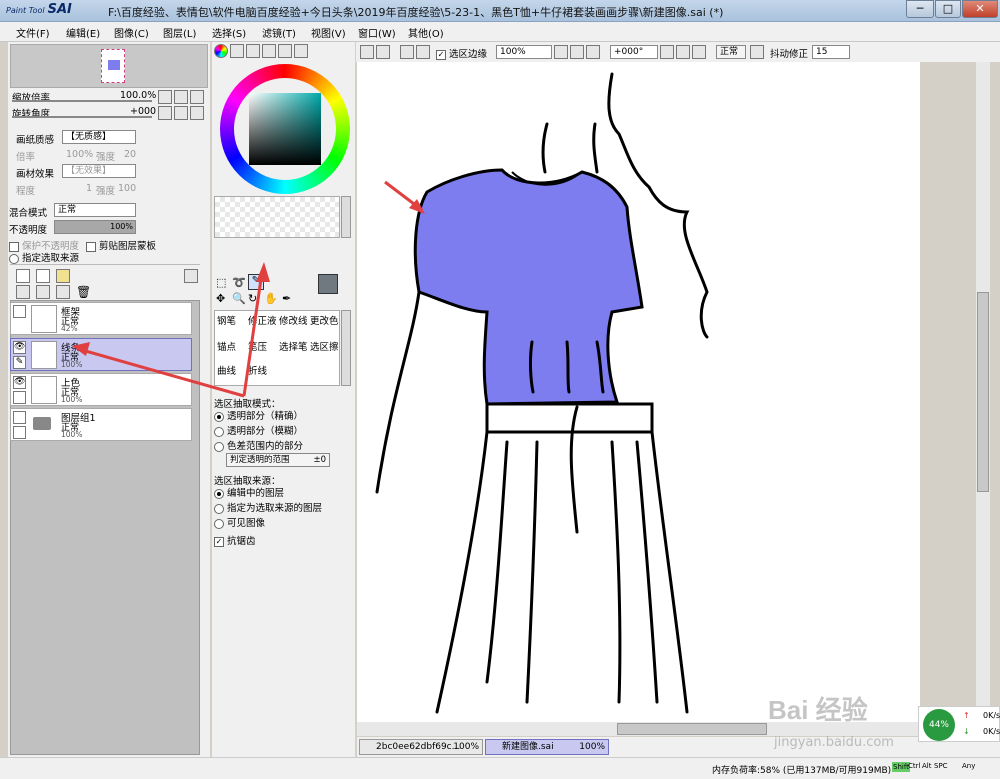  What do you see at coordinates (121, 245) in the screenshot?
I see `clipping-mask-checkbox: 剪贴图层蒙板` at bounding box center [121, 245].